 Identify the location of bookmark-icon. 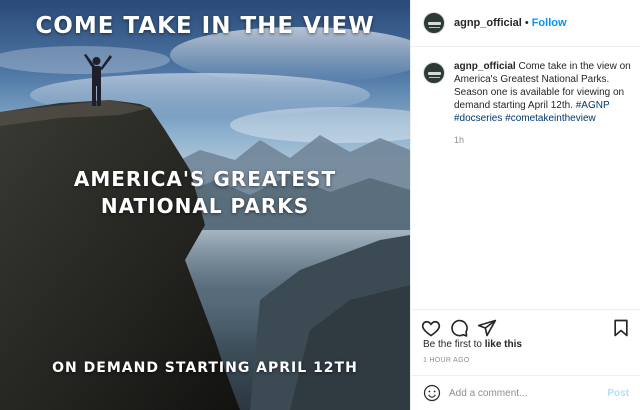
(621, 328).